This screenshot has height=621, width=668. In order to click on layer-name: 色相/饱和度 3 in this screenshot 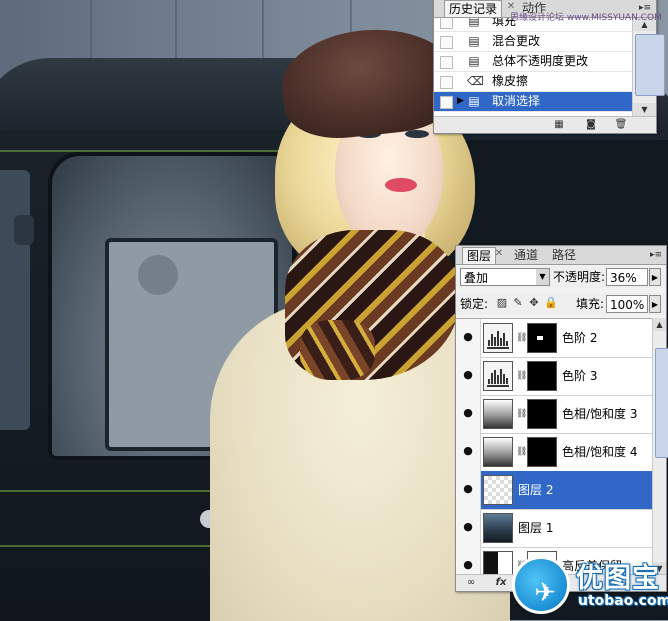, I will do `click(600, 414)`.